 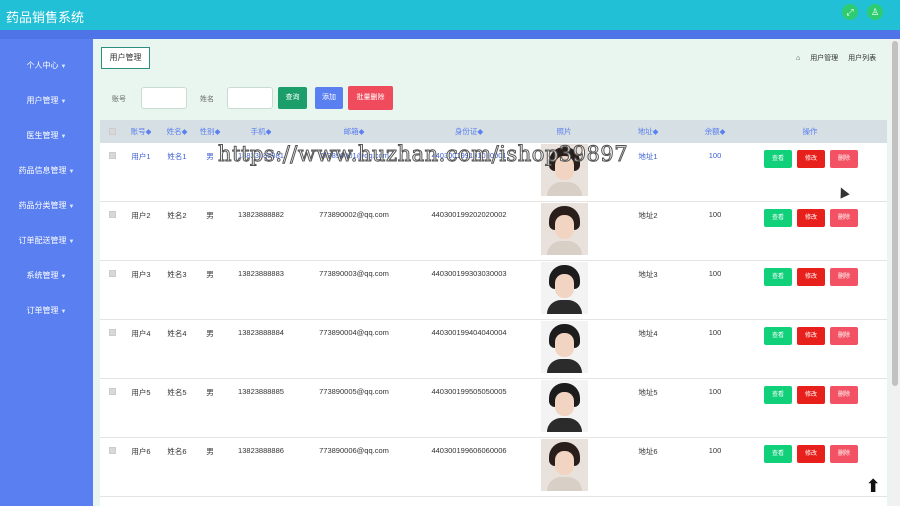 I want to click on cell-address: 地址5, so click(x=648, y=392).